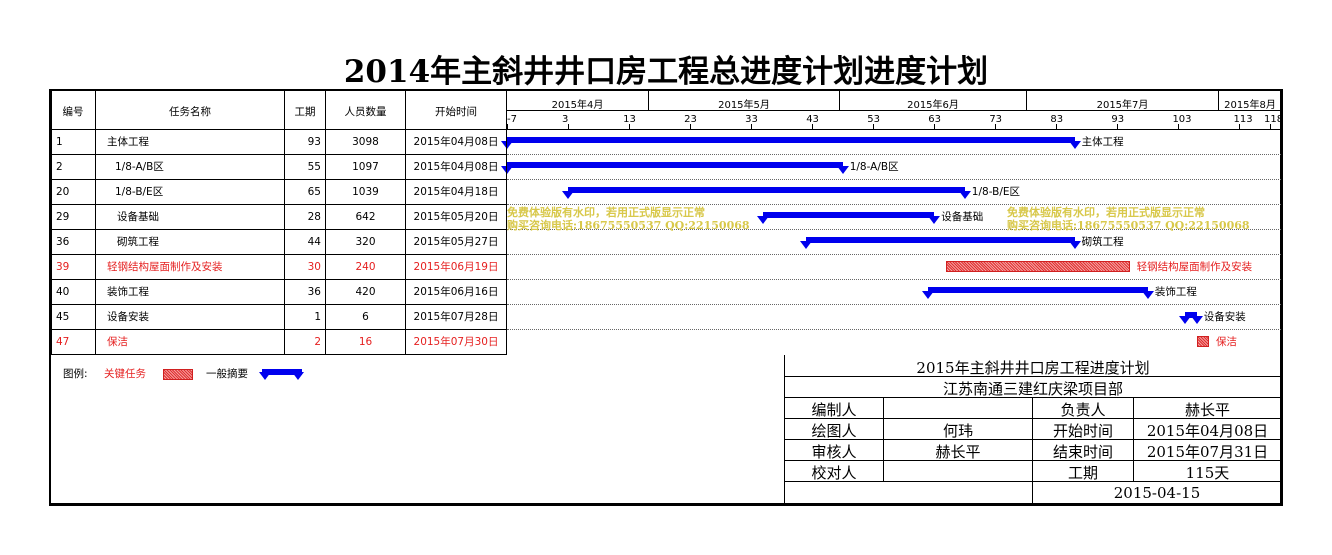  What do you see at coordinates (63, 217) in the screenshot?
I see `cell-id: 29` at bounding box center [63, 217].